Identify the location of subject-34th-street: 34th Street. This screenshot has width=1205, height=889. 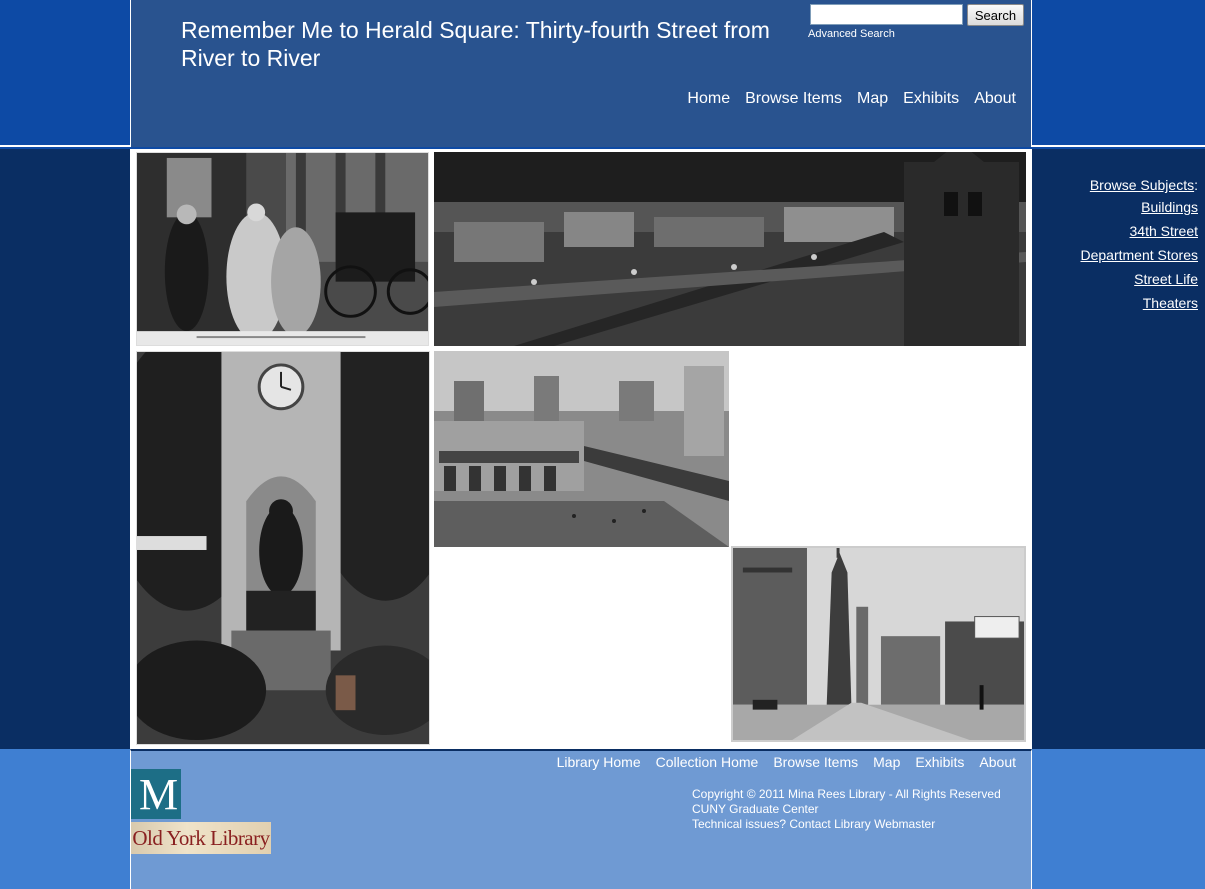
(1140, 231).